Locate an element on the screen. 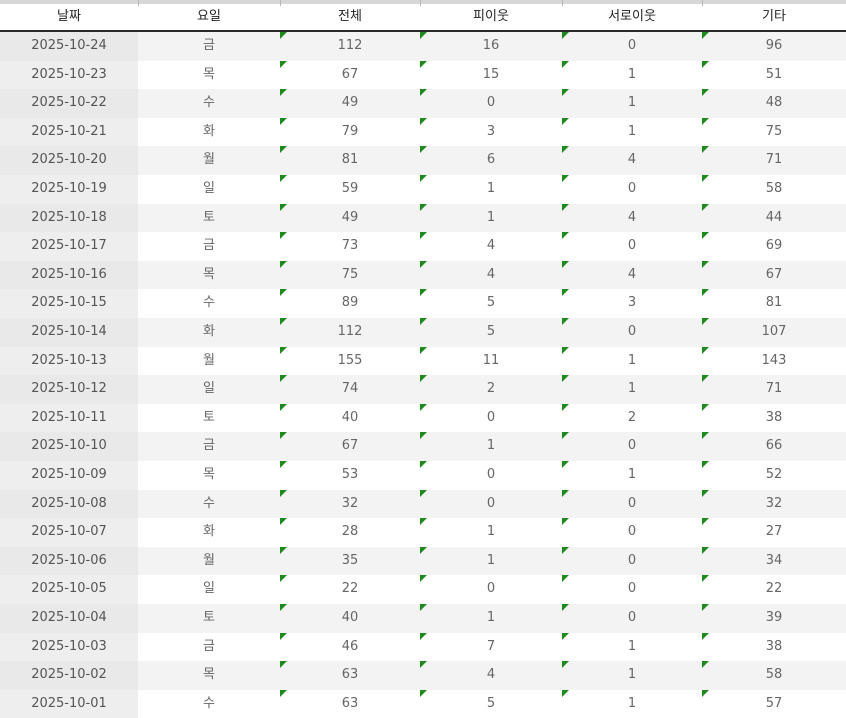 The height and width of the screenshot is (718, 846). cell-total: 73 is located at coordinates (350, 246).